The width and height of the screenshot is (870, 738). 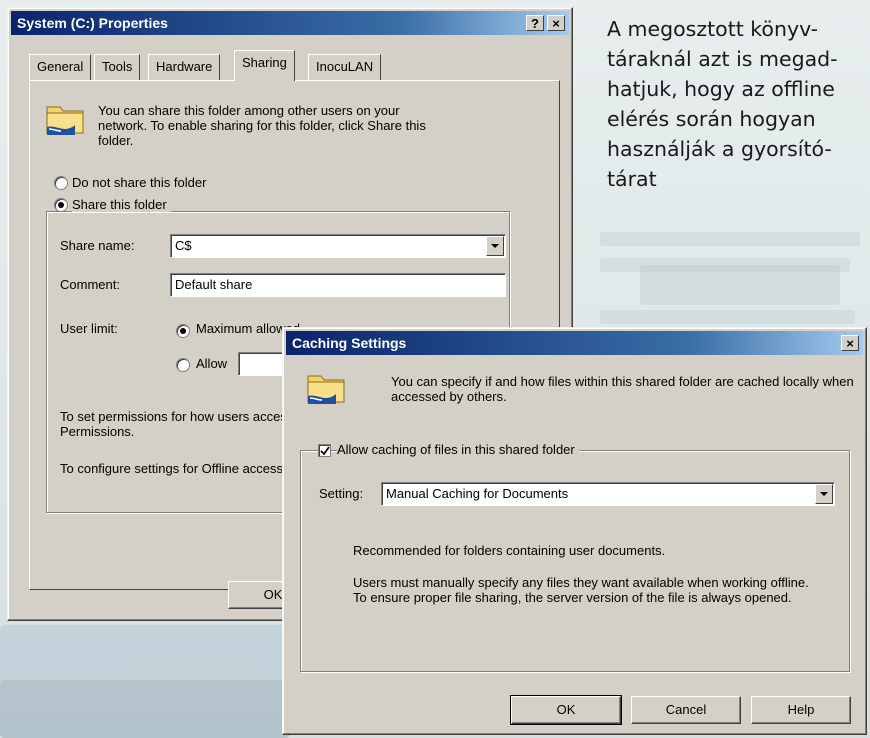 I want to click on allow-caching-checkbox, so click(x=324, y=450).